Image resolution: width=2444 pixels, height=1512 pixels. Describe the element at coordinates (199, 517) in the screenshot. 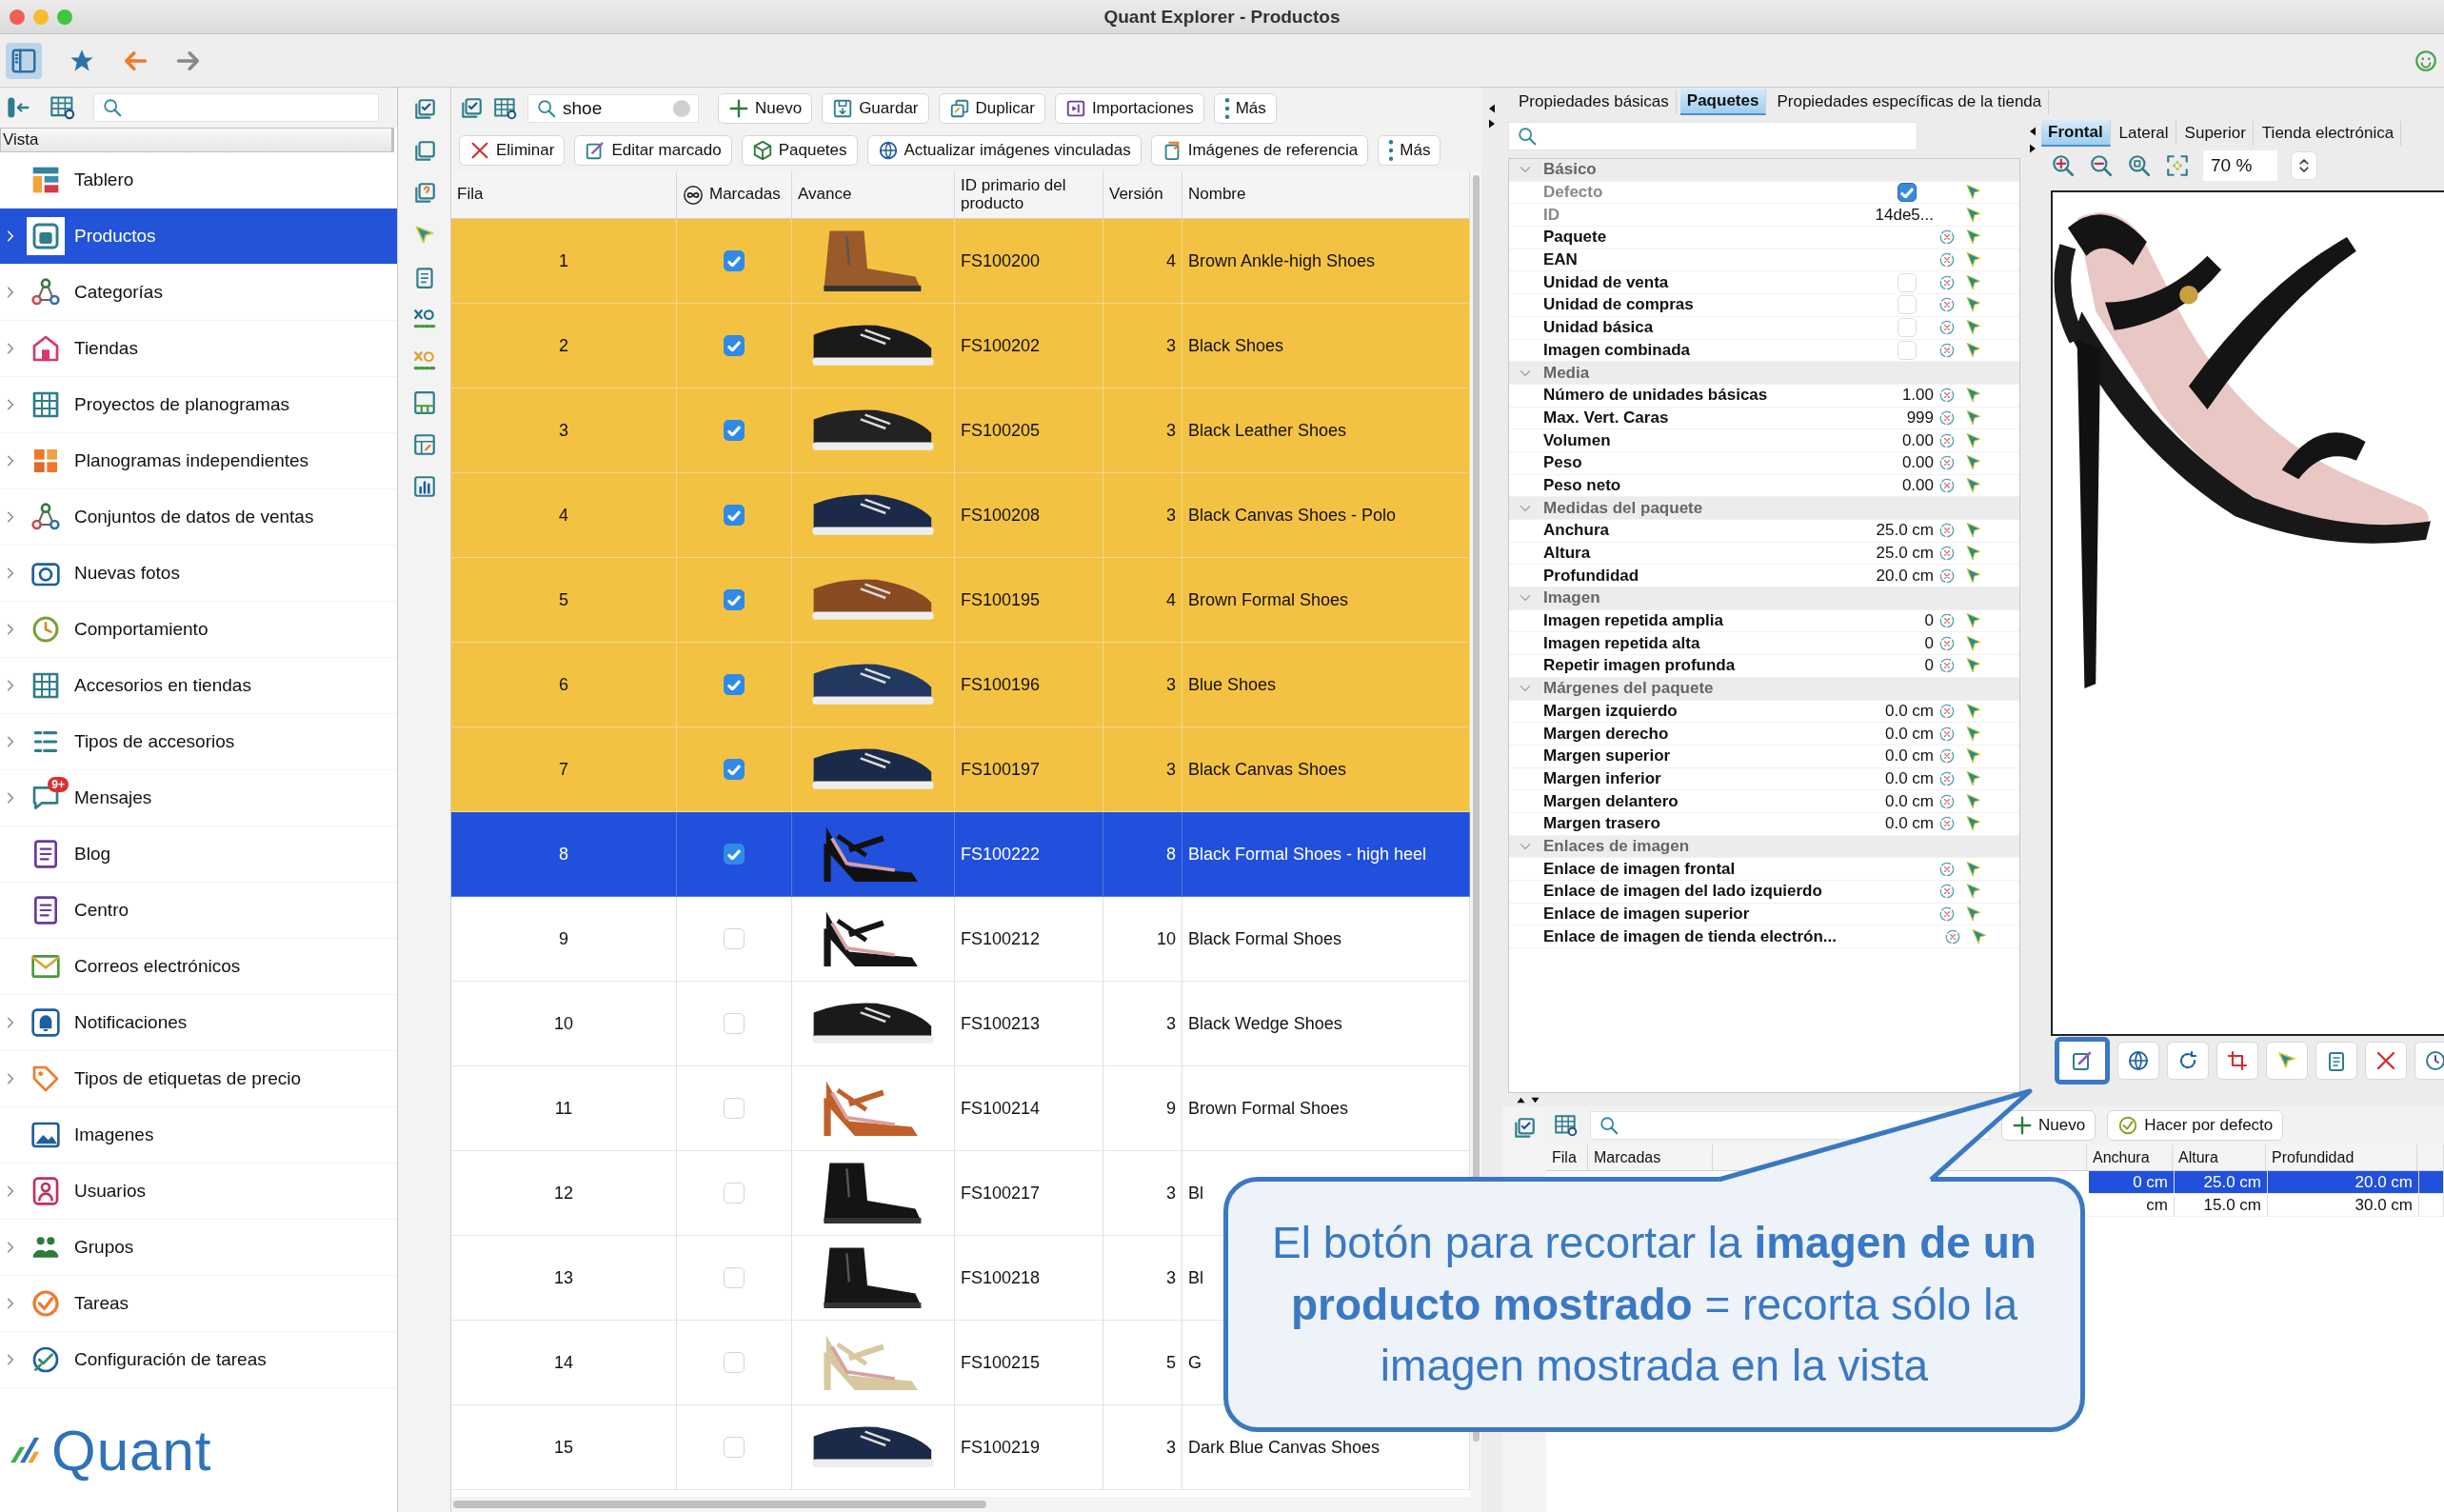

I see `sidebar-item: Conjuntos de datos de ventas` at that location.